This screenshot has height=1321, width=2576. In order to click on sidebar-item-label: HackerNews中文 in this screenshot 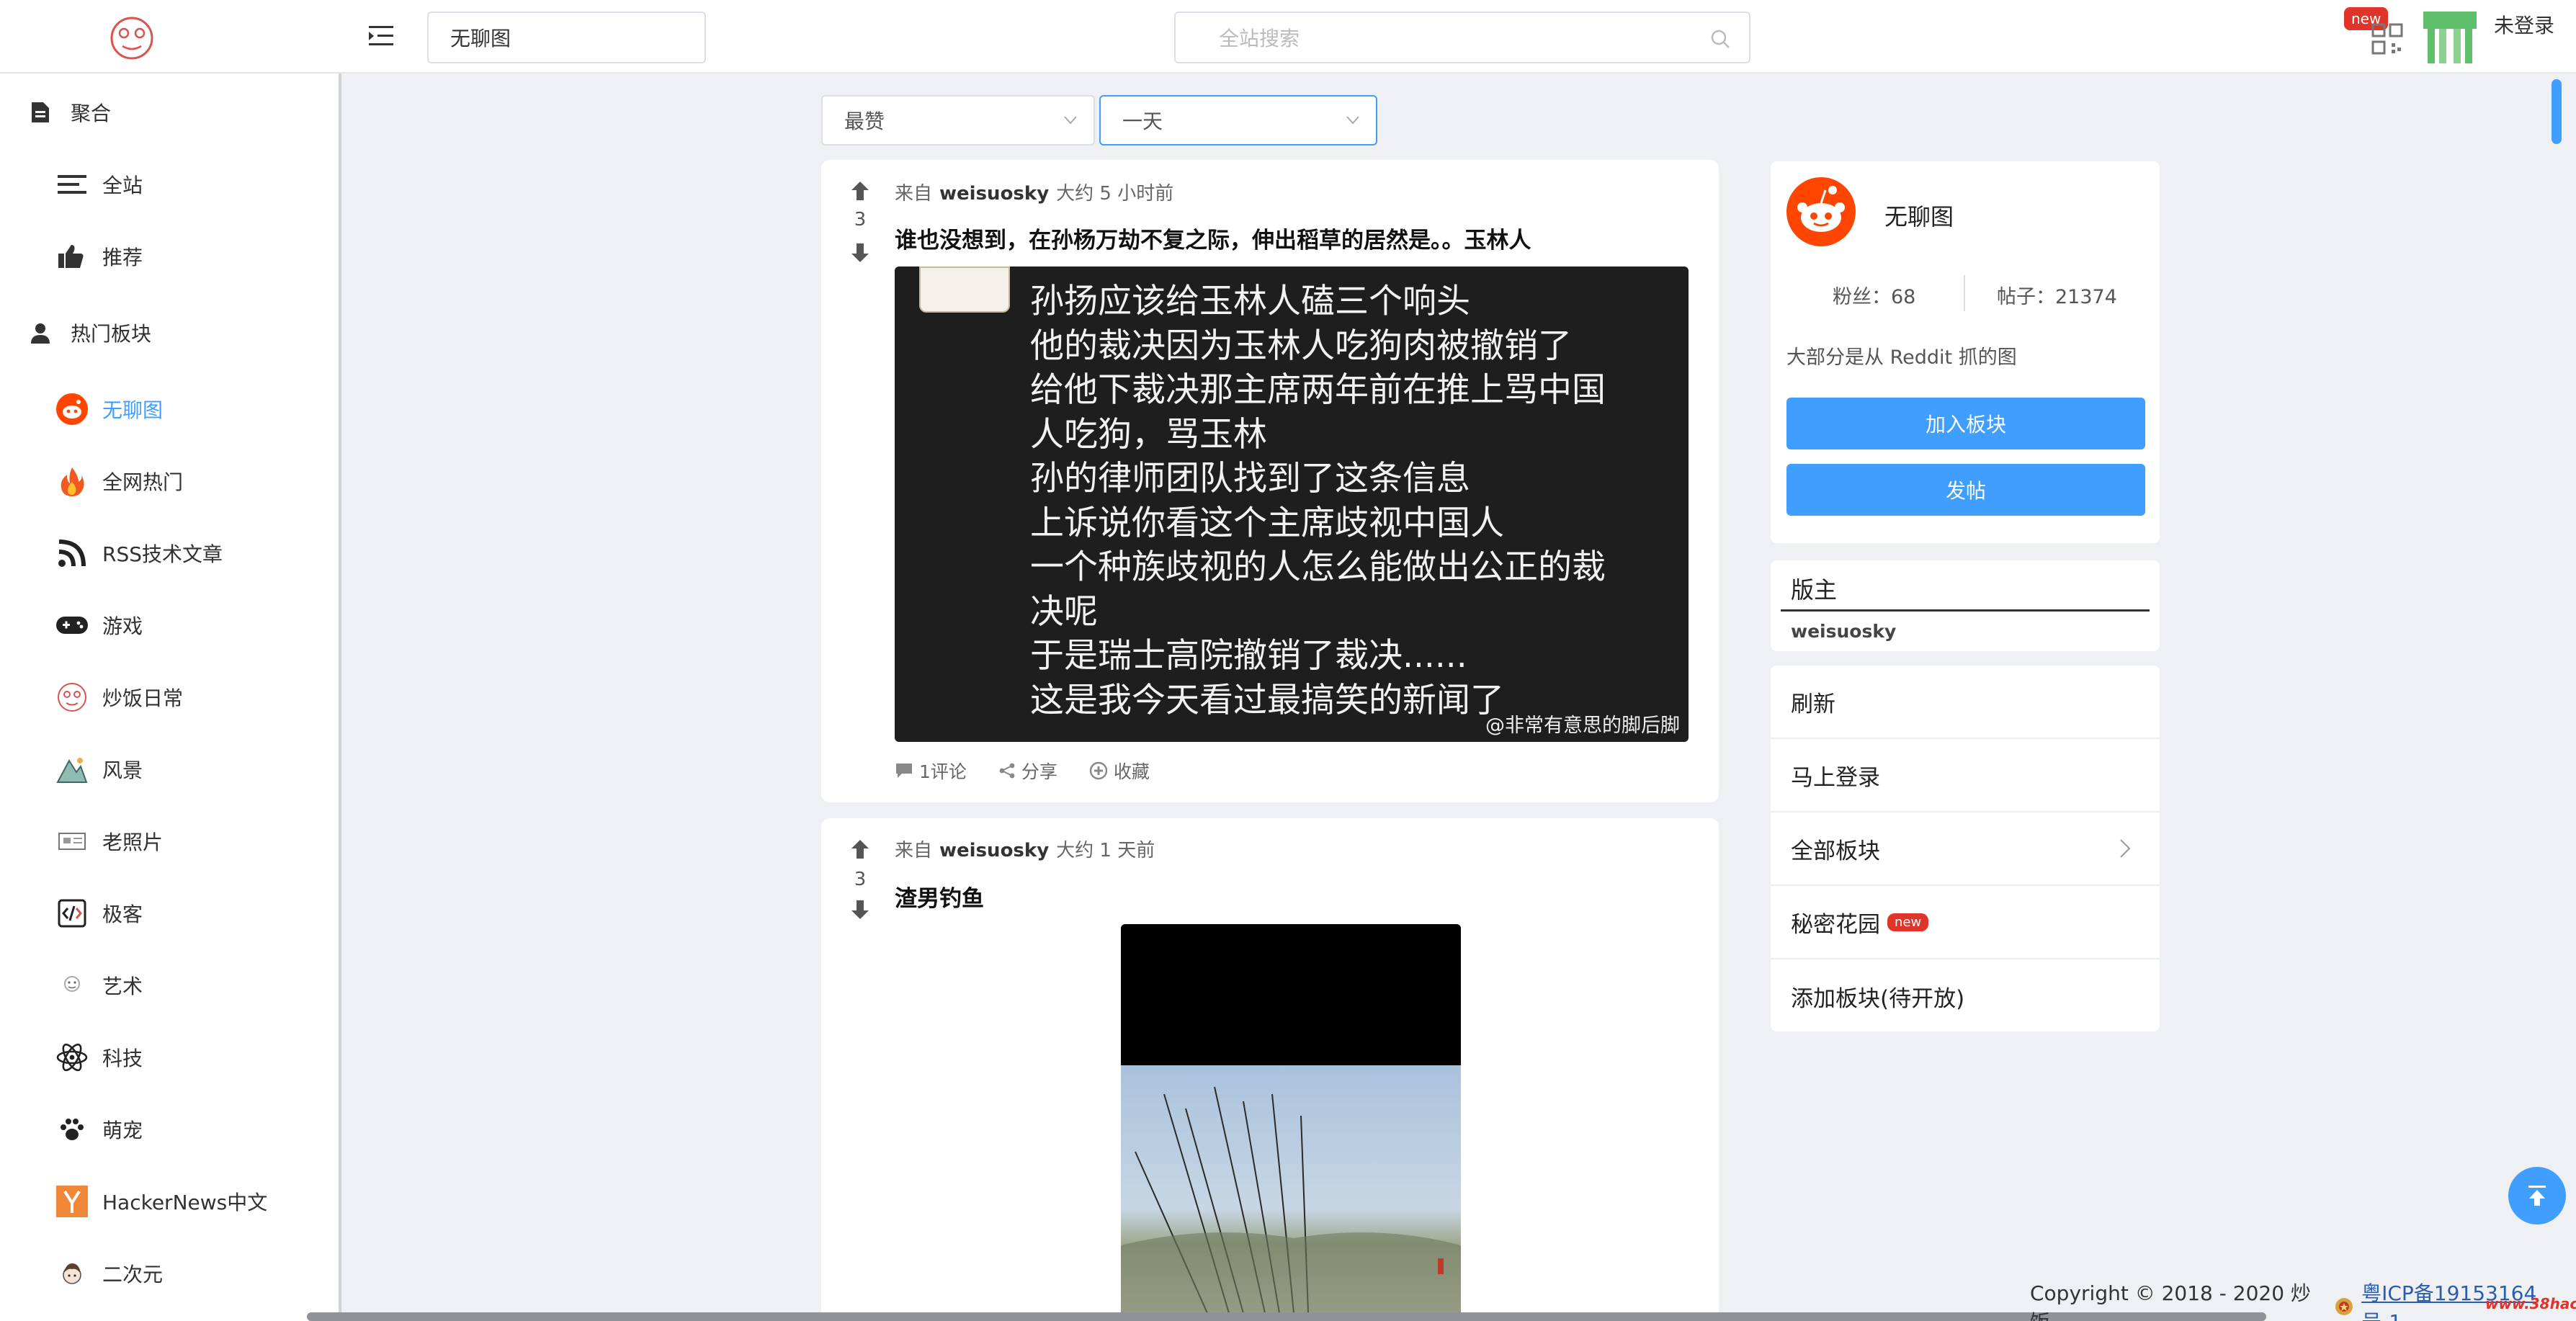, I will do `click(185, 1202)`.